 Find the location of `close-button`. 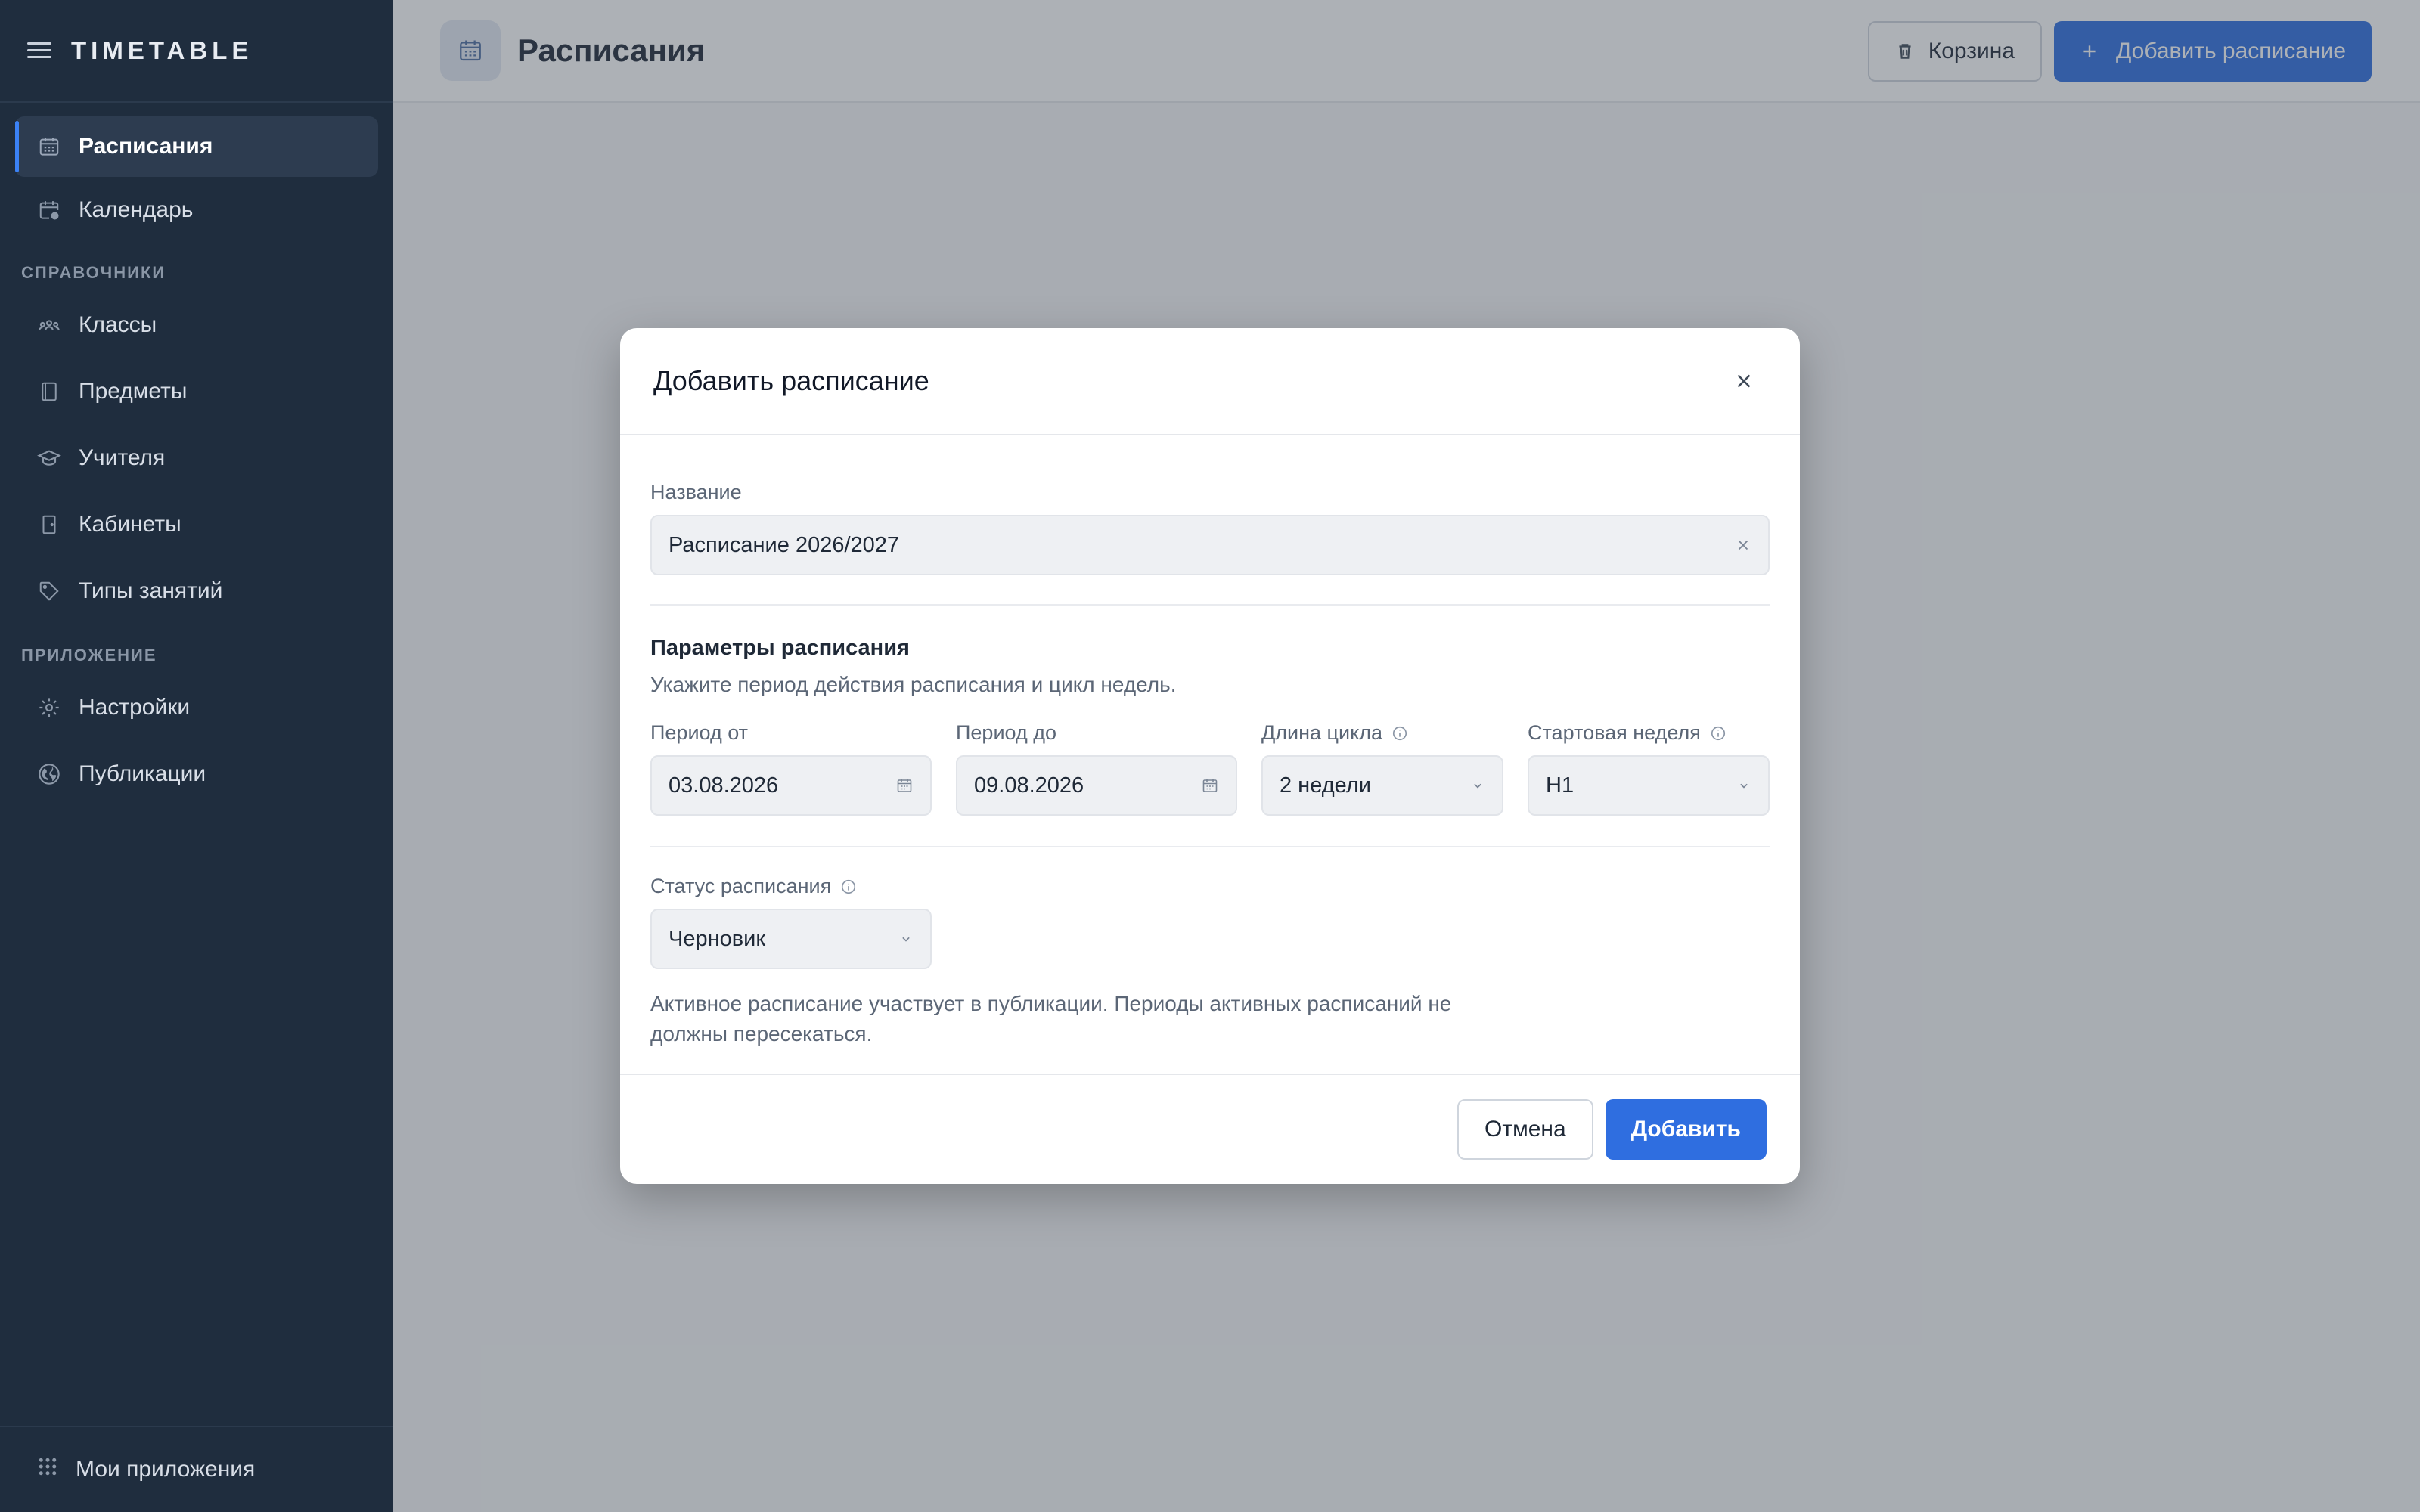

close-button is located at coordinates (1744, 381).